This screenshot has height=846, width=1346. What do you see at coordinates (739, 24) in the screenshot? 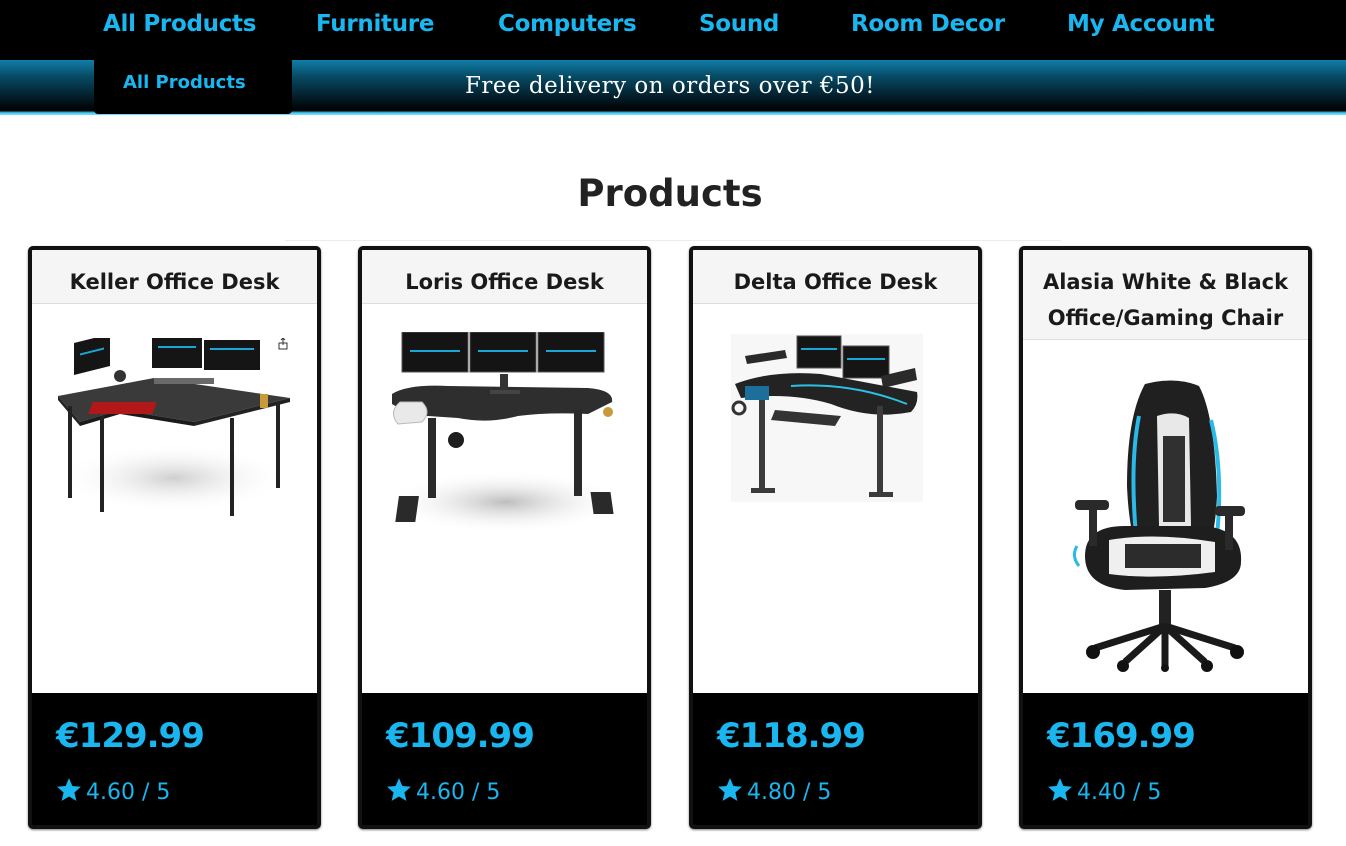
I see `nav-link-sound: Sound` at bounding box center [739, 24].